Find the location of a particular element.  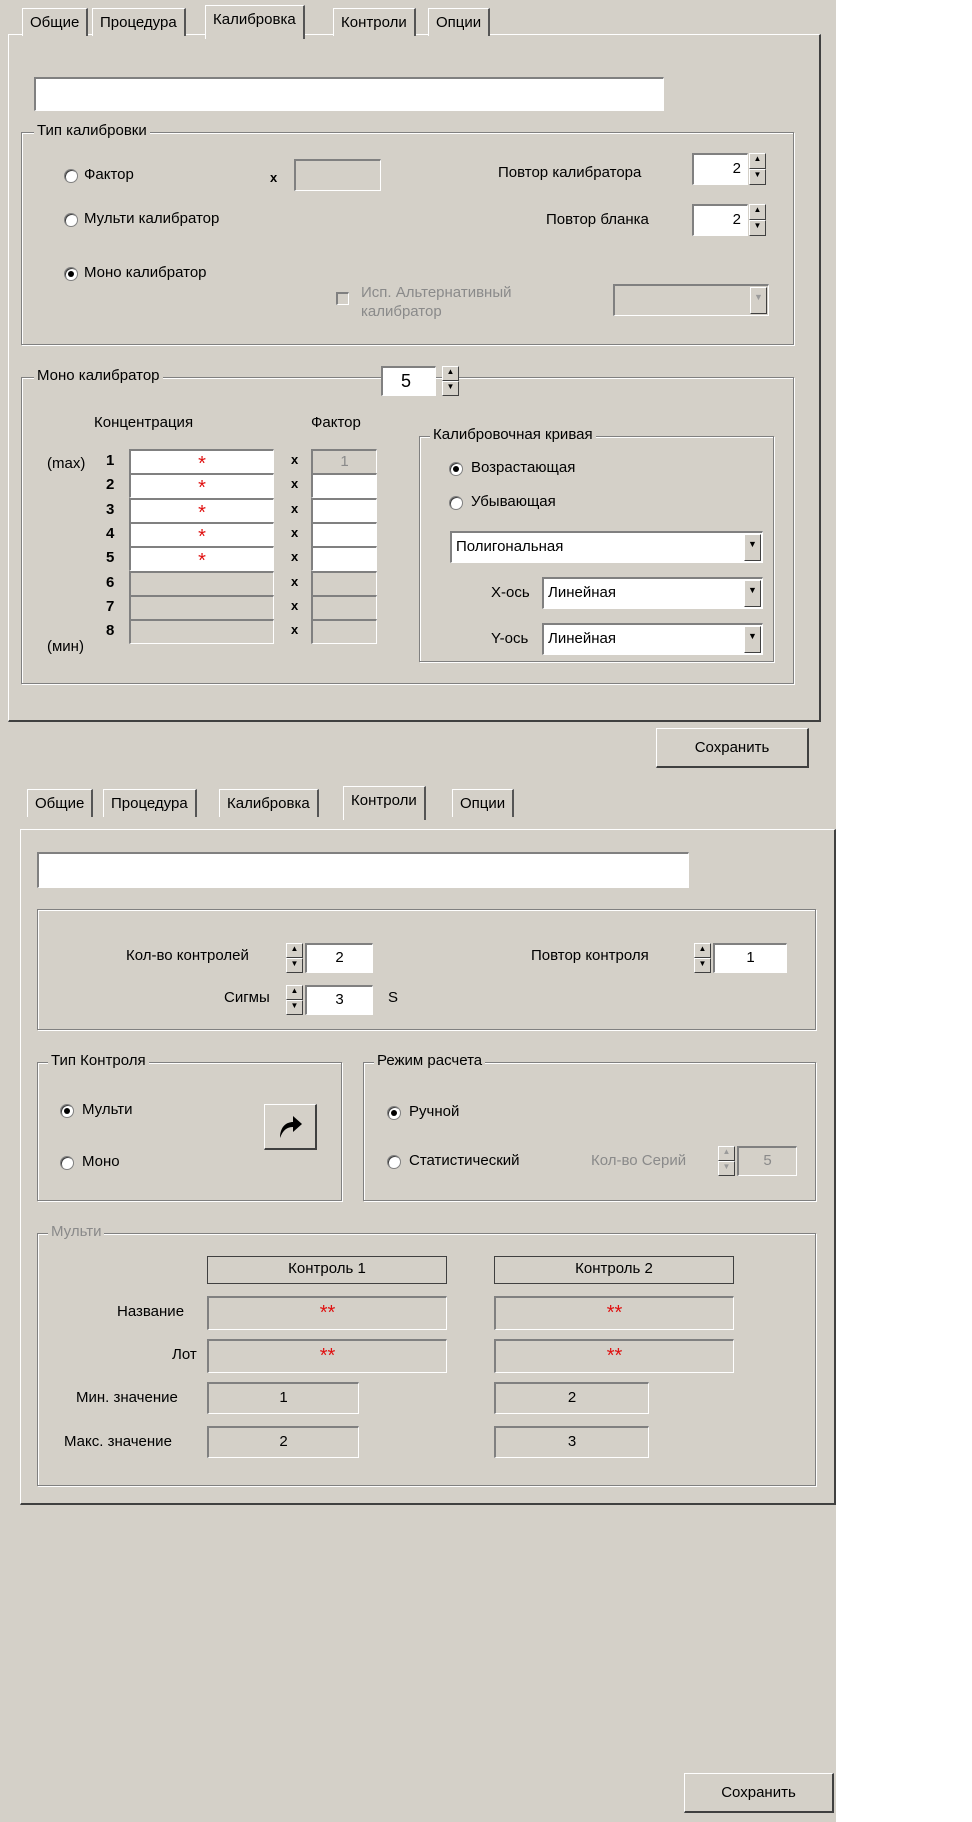

curve-type-select: Полигональная ▼ is located at coordinates (606, 547).